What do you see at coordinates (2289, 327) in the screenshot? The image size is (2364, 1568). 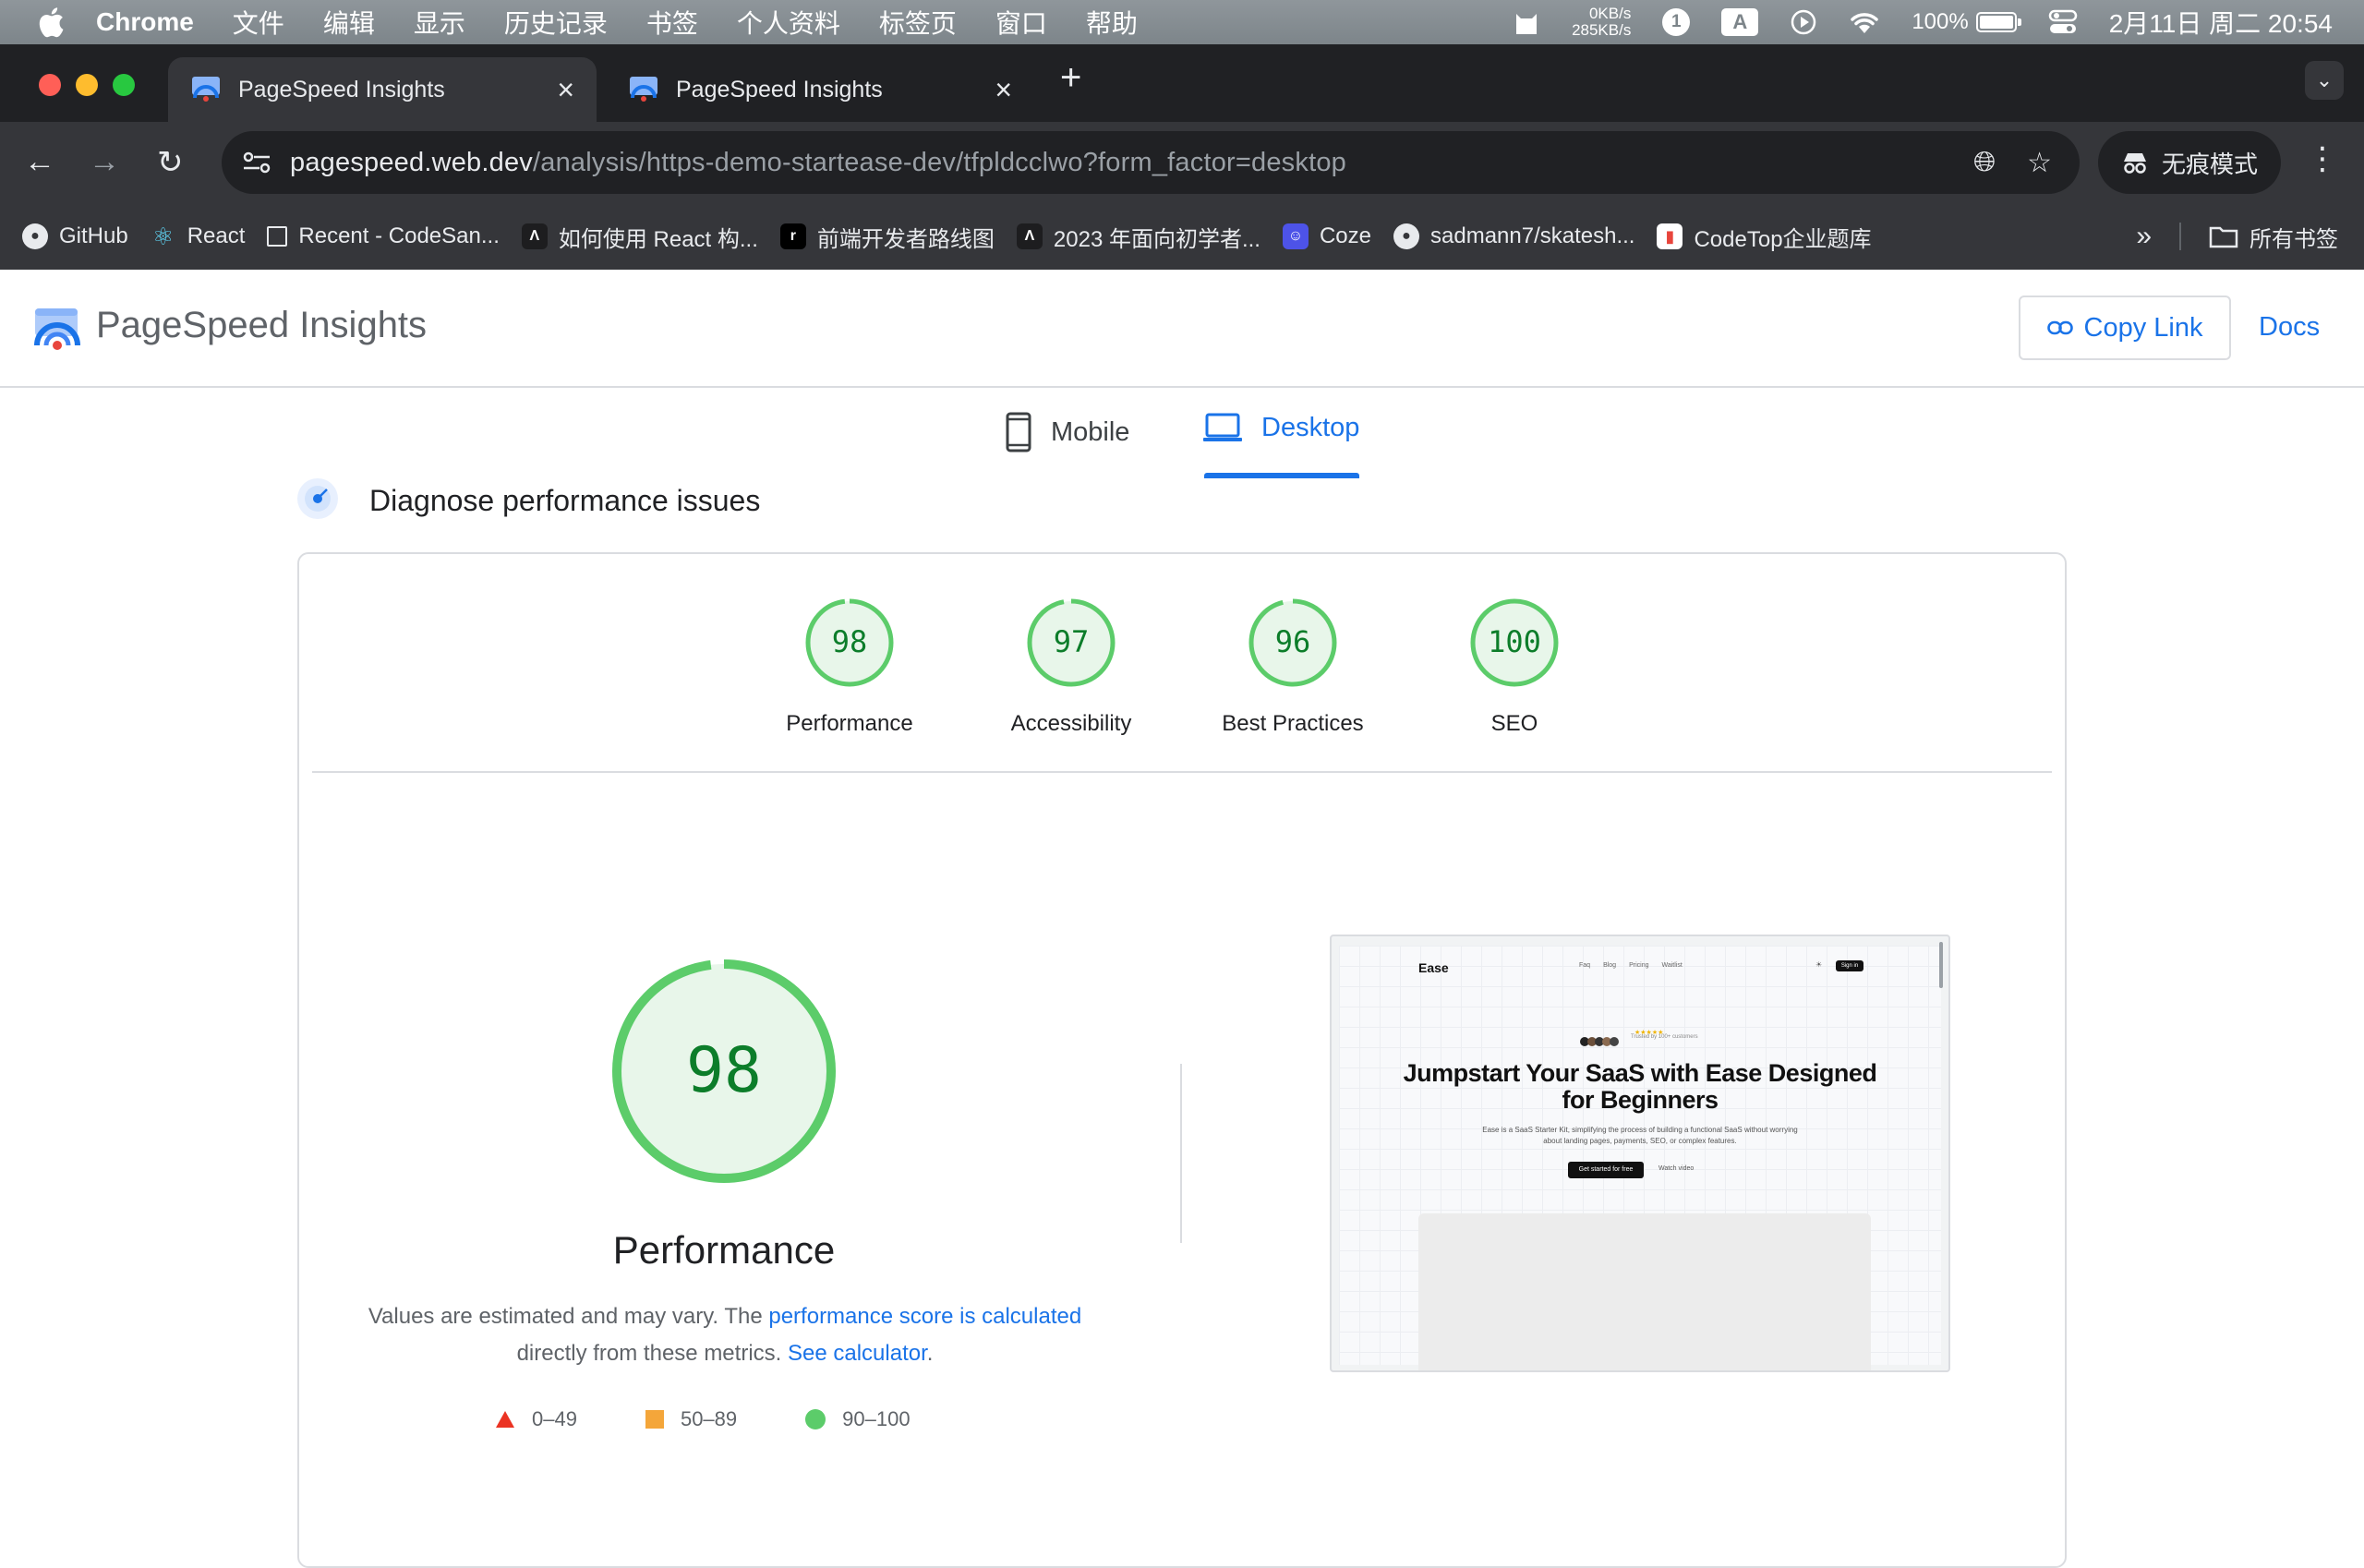 I see `docs-link: Docs` at bounding box center [2289, 327].